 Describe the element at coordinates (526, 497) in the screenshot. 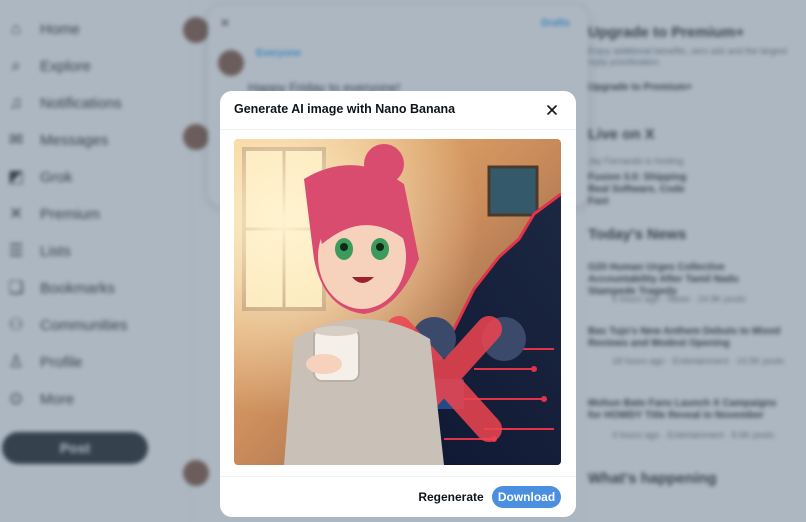

I see `download-button: Download` at that location.